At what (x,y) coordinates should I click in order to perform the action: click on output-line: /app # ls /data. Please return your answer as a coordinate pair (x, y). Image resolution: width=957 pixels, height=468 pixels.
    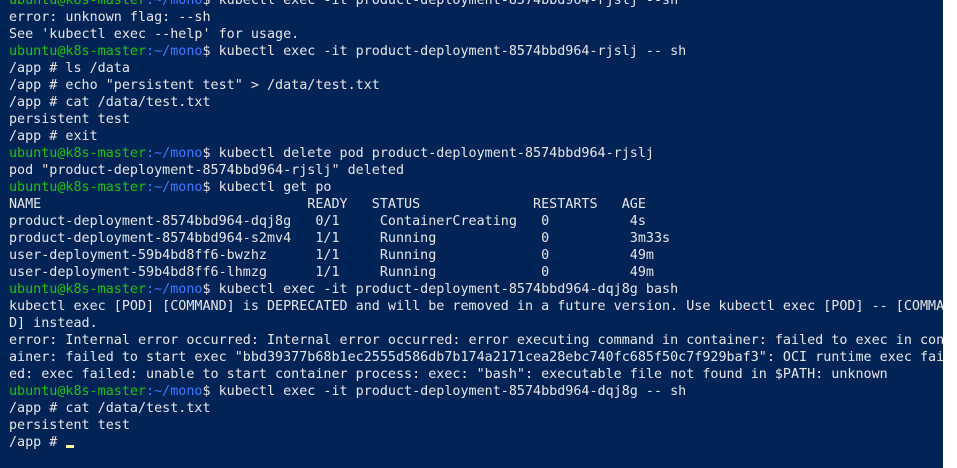
    Looking at the image, I should click on (476, 68).